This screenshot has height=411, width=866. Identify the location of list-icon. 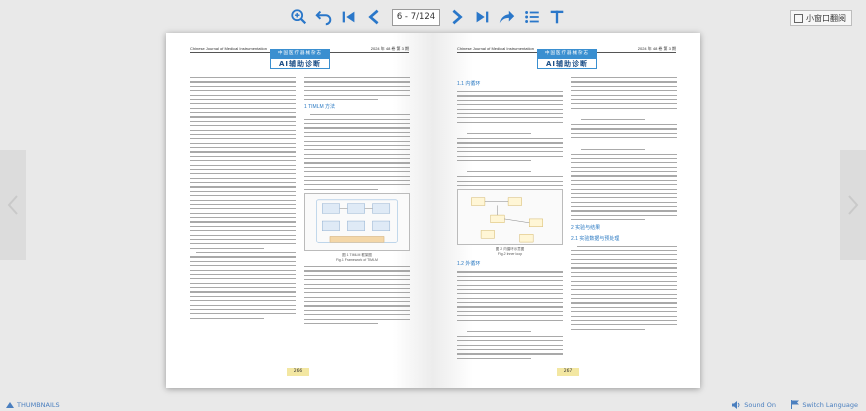
(532, 17).